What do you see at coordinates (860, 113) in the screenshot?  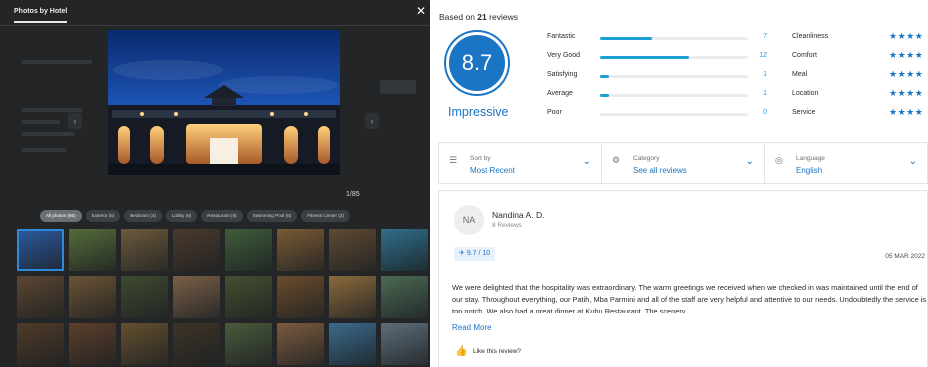 I see `aspect-rating-row: Service ★★★★` at bounding box center [860, 113].